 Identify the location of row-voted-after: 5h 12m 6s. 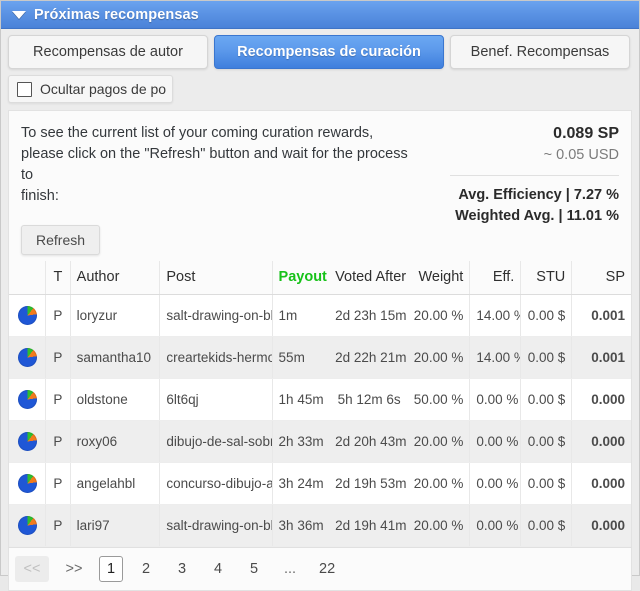
(368, 399).